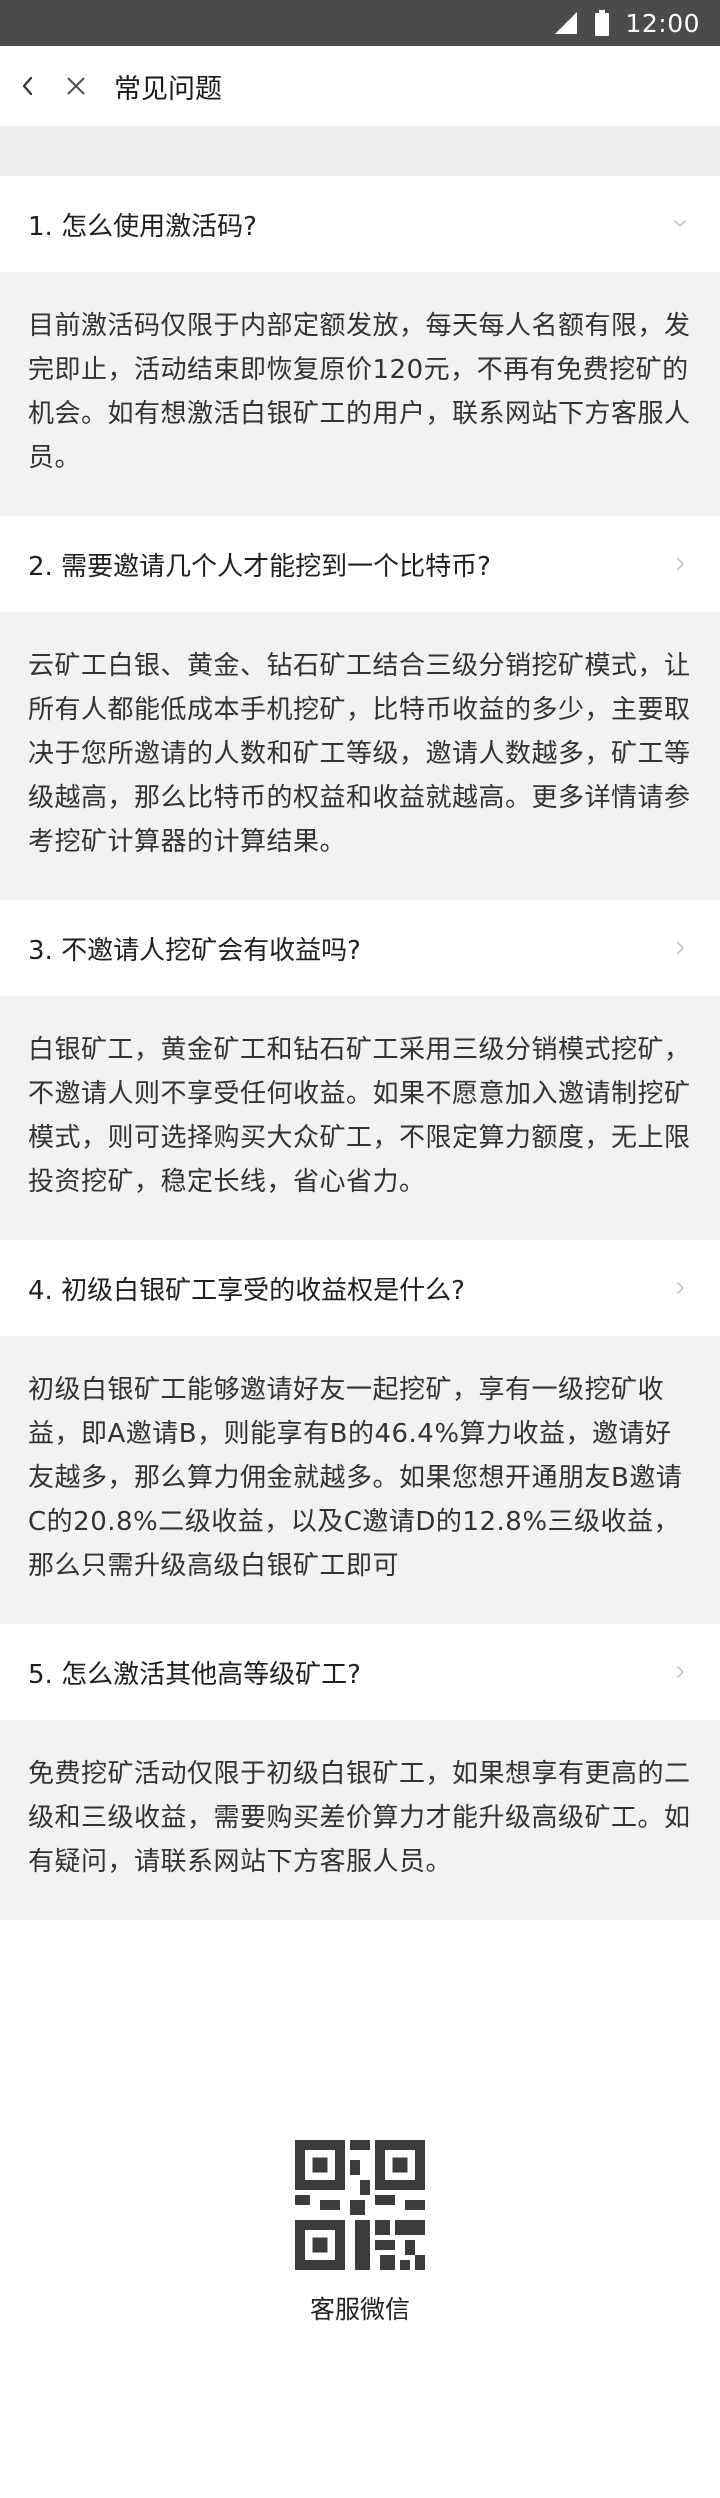 The width and height of the screenshot is (720, 2498). Describe the element at coordinates (194, 1674) in the screenshot. I see `faq-question: 5. 怎么激活其他高等级矿工?` at that location.